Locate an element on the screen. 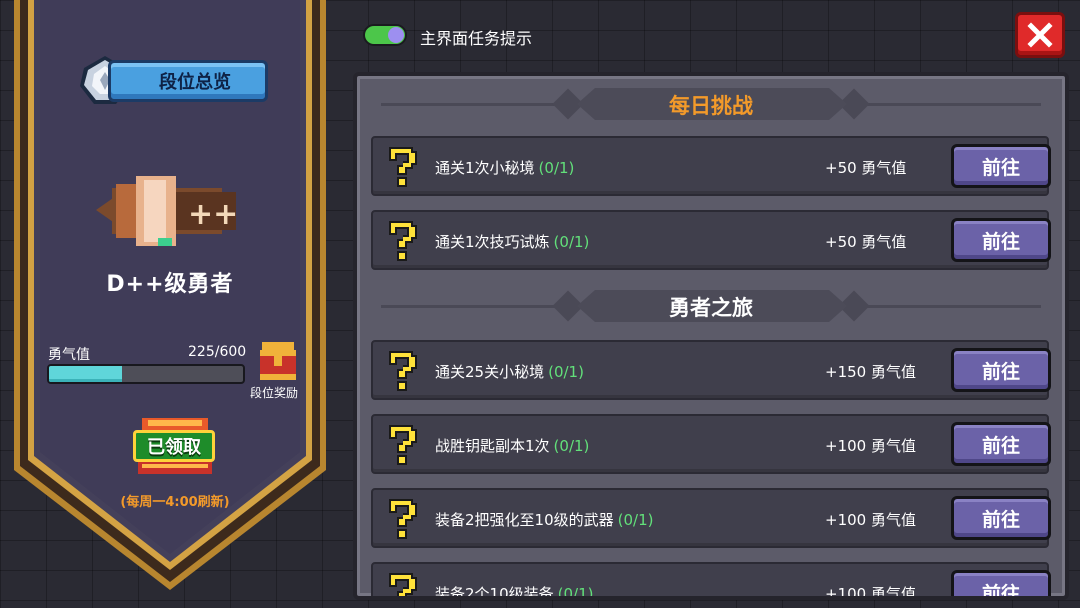  task-name: 通关1次小秘境 (0/1) is located at coordinates (504, 167).